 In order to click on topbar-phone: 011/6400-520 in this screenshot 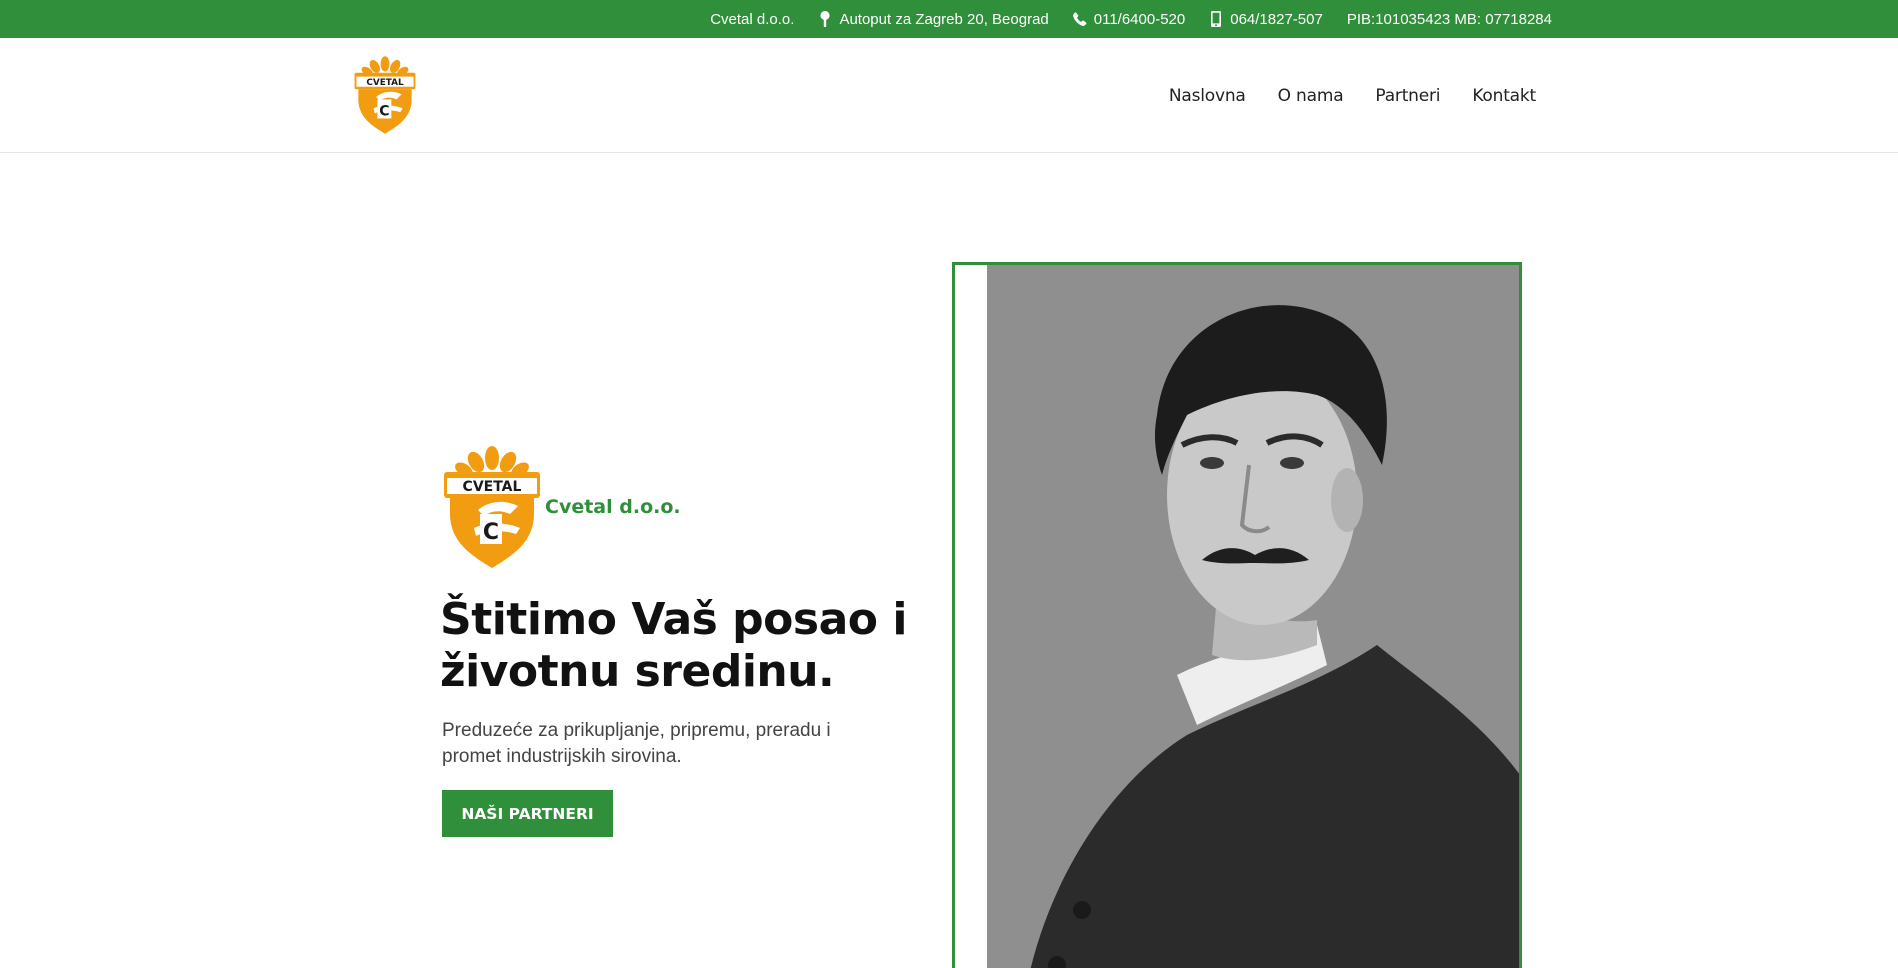, I will do `click(1129, 19)`.